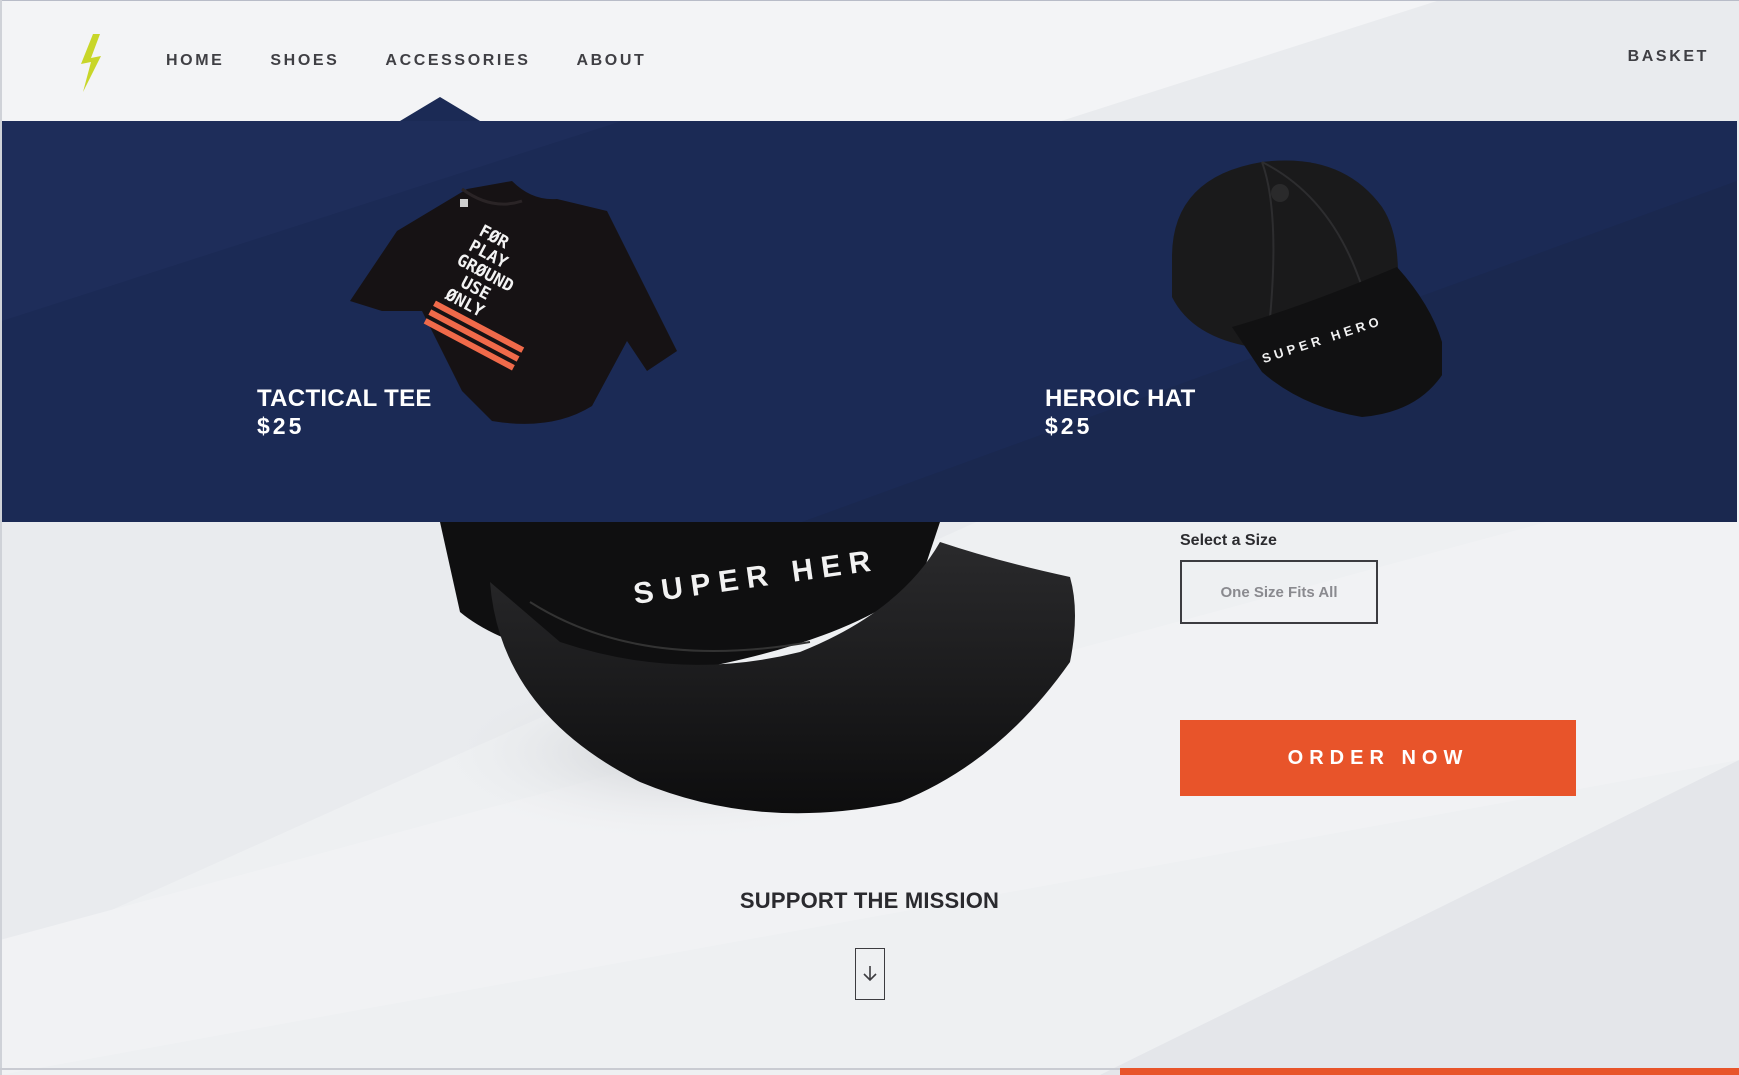  I want to click on lightning-bolt-icon, so click(91, 63).